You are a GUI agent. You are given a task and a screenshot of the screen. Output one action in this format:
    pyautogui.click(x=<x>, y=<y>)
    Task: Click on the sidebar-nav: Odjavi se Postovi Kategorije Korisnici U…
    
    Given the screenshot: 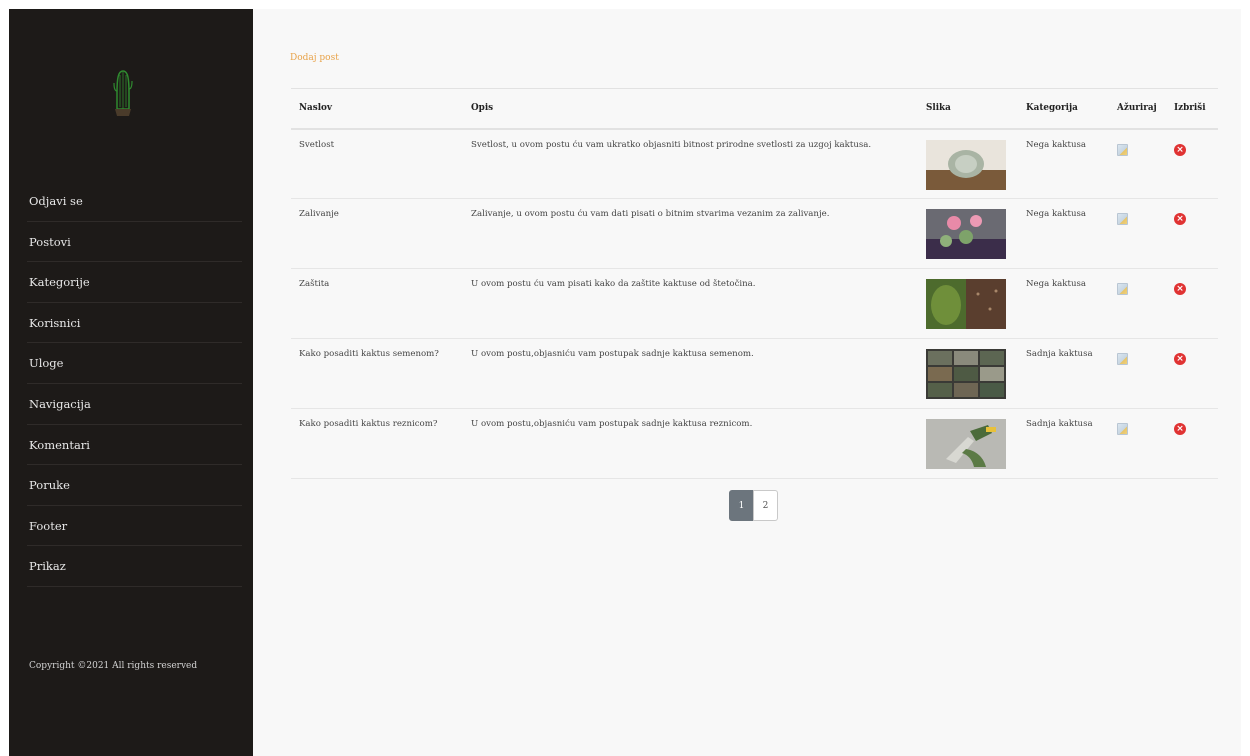 What is the action you would take?
    pyautogui.click(x=134, y=384)
    